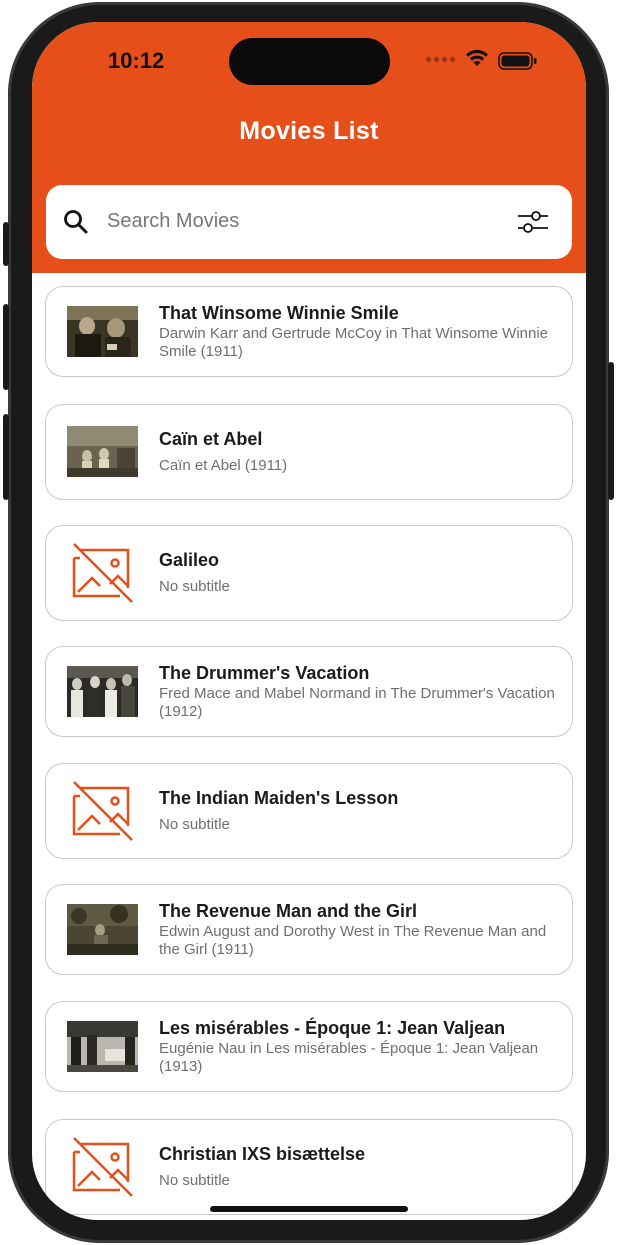 Image resolution: width=617 pixels, height=1245 pixels. Describe the element at coordinates (6, 457) in the screenshot. I see `volume-down-button` at that location.